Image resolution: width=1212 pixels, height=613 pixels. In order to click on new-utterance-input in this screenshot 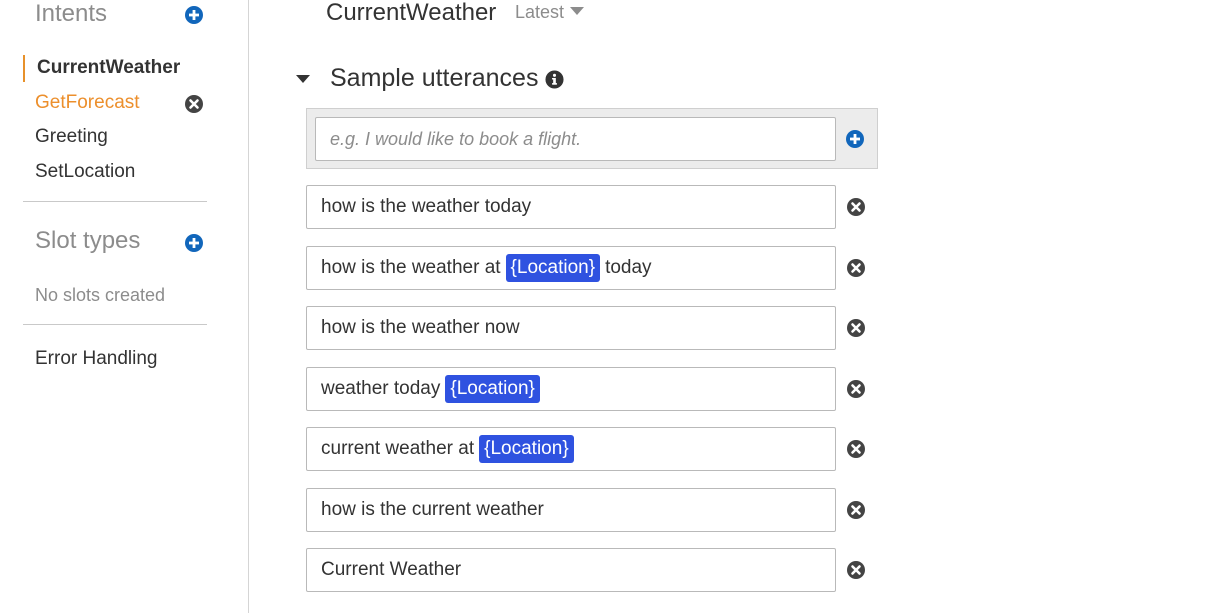, I will do `click(575, 139)`.